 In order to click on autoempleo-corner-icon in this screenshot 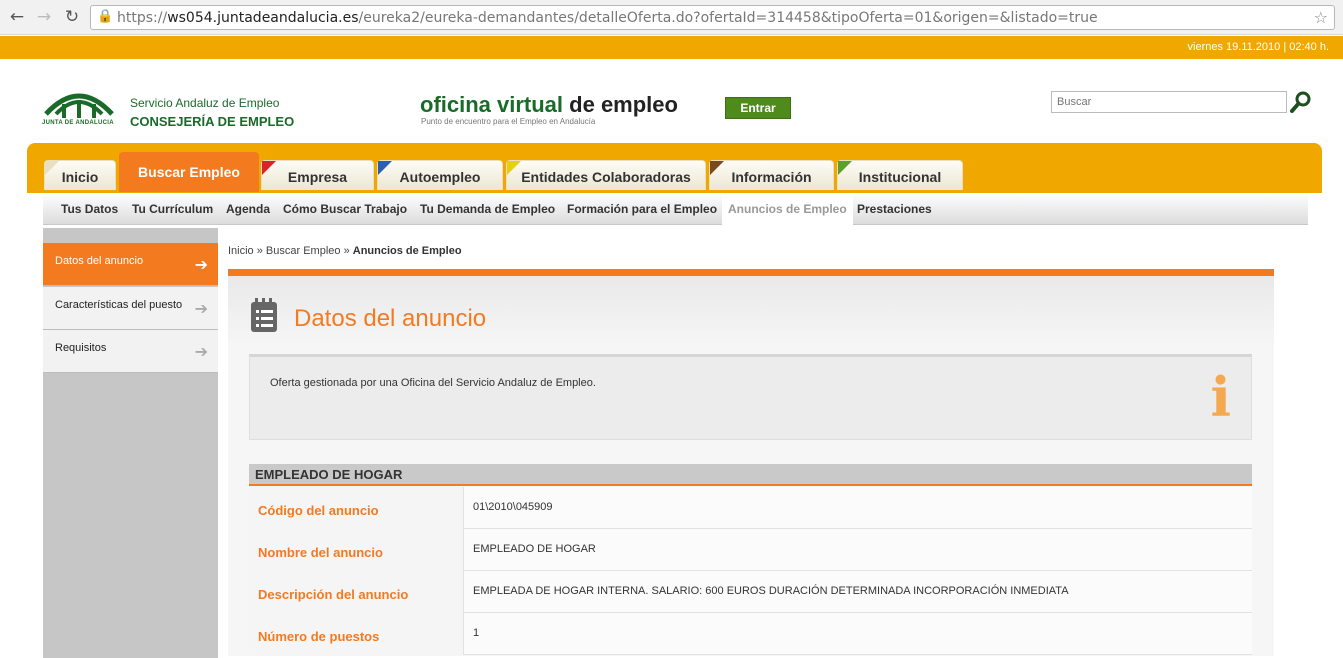, I will do `click(385, 168)`.